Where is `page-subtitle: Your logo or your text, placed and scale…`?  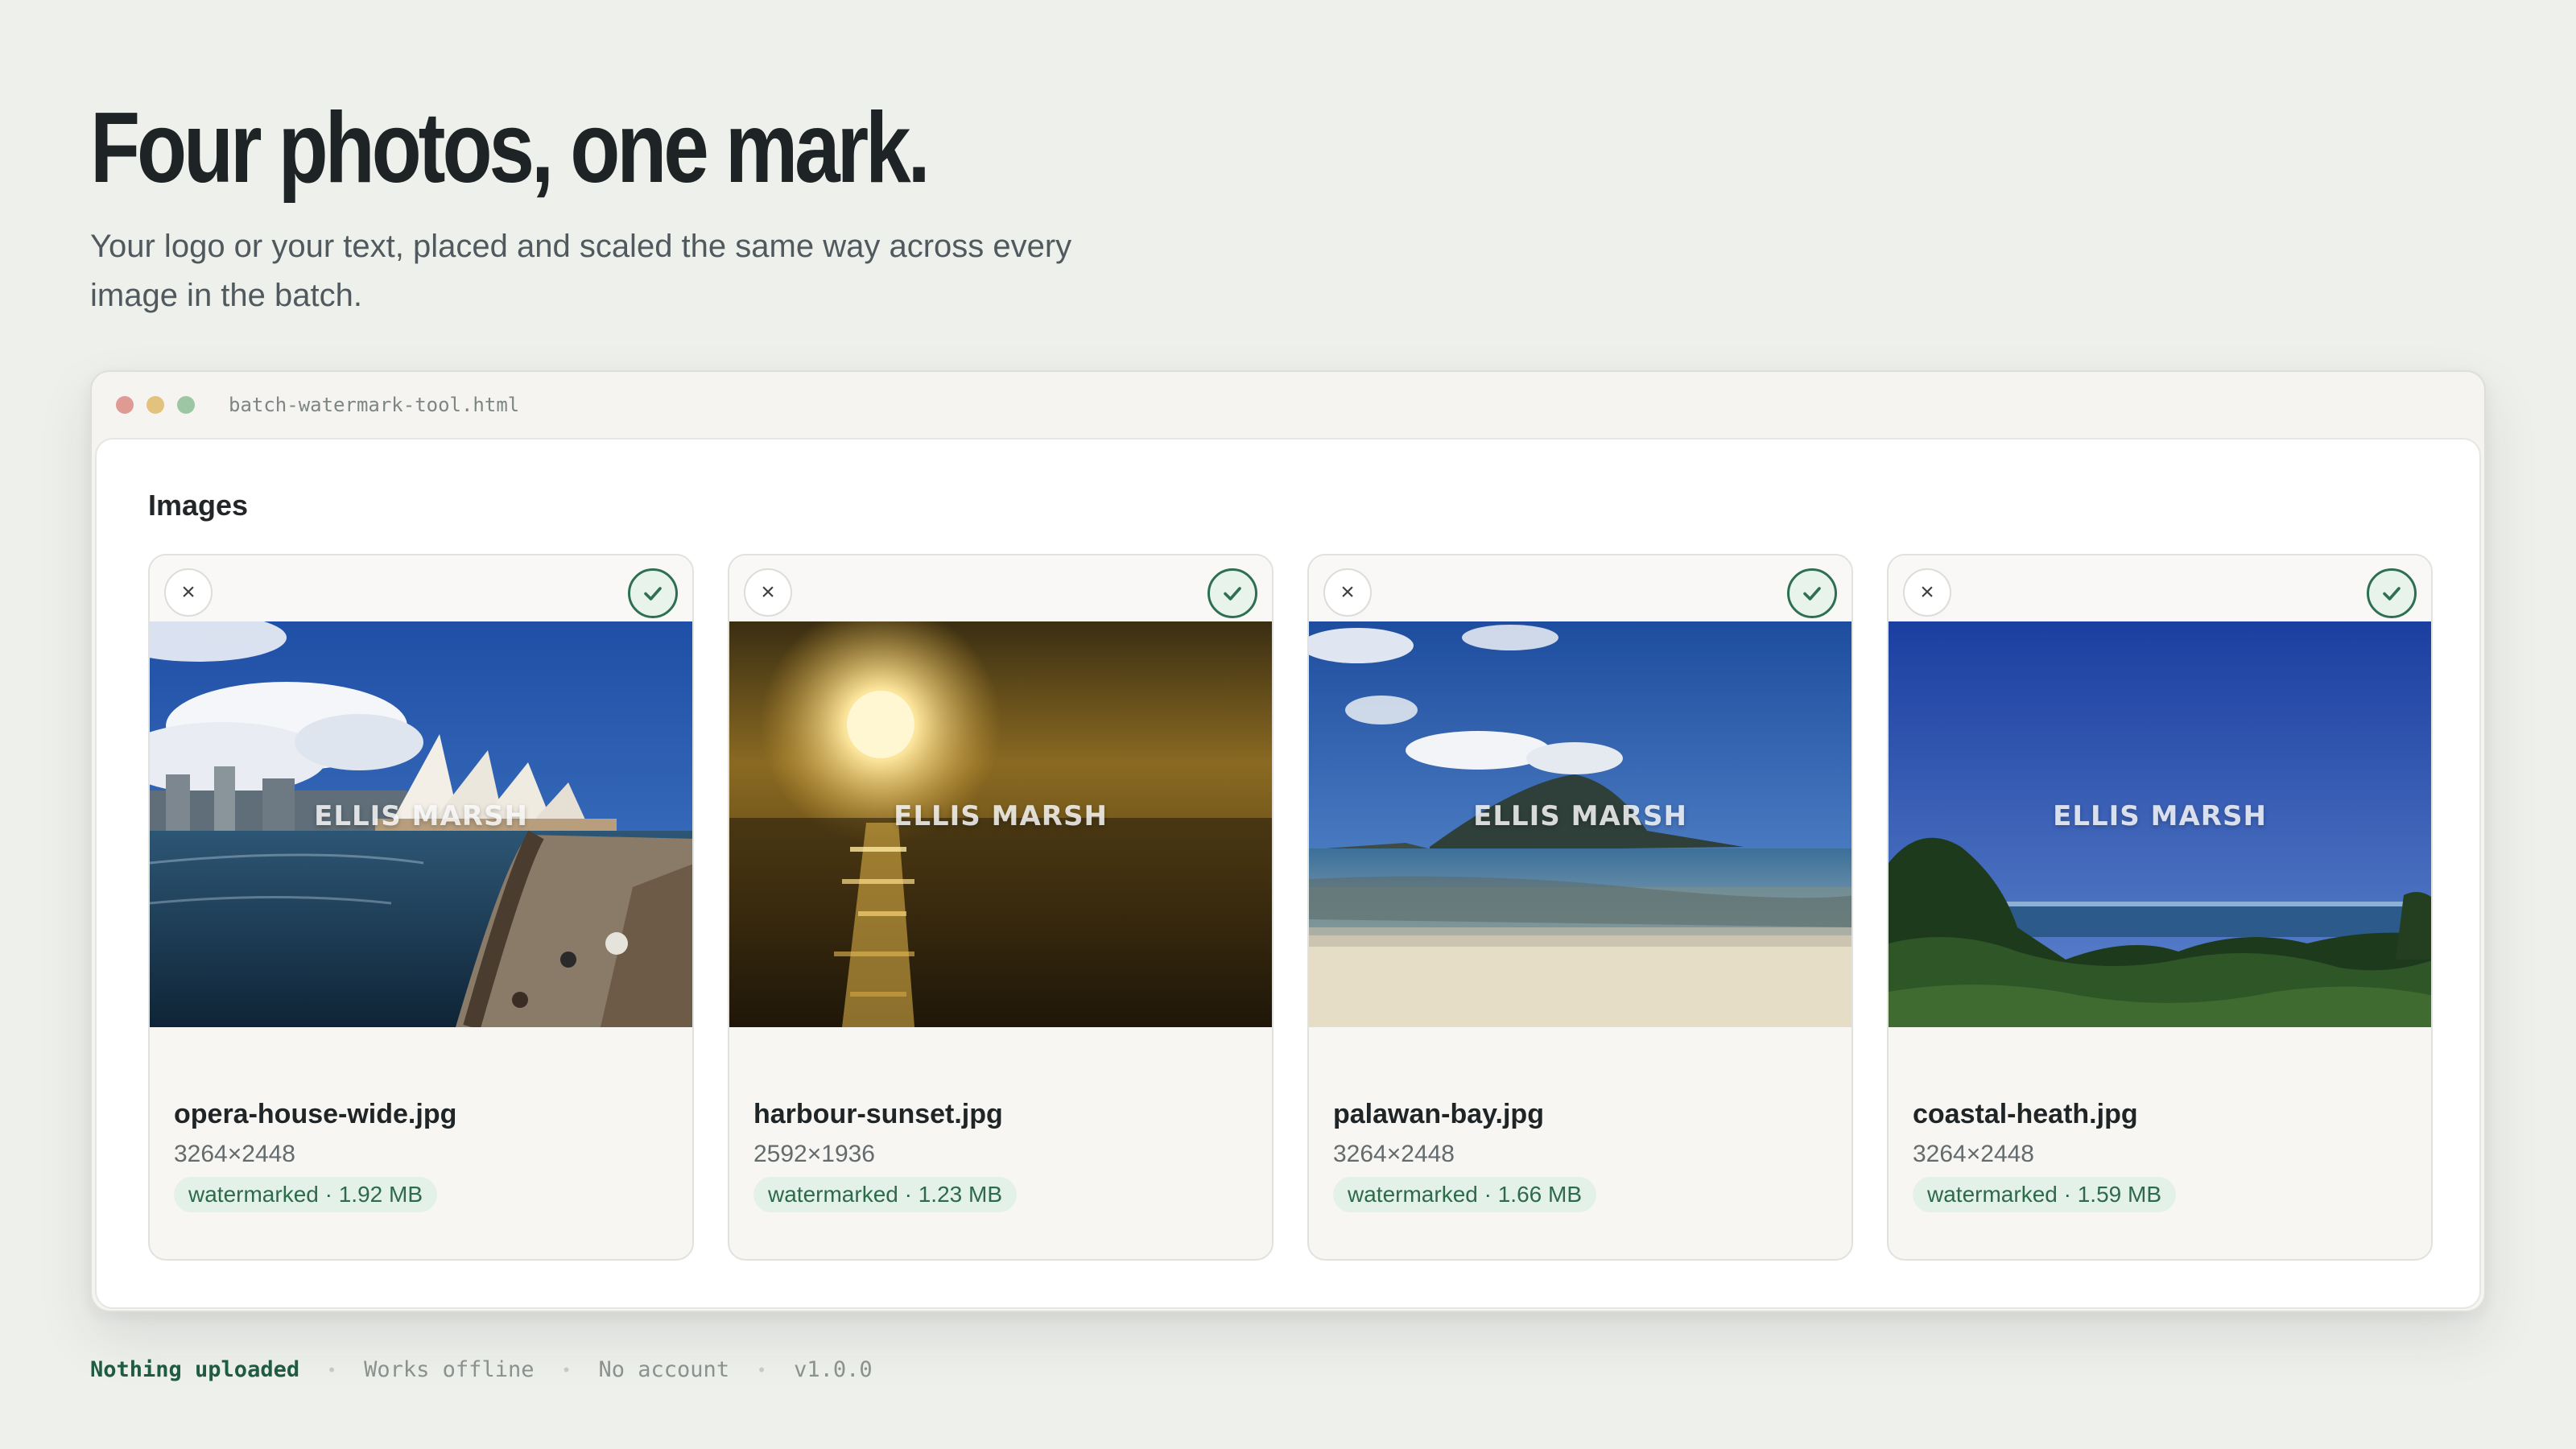 page-subtitle: Your logo or your text, placed and scale… is located at coordinates (581, 271).